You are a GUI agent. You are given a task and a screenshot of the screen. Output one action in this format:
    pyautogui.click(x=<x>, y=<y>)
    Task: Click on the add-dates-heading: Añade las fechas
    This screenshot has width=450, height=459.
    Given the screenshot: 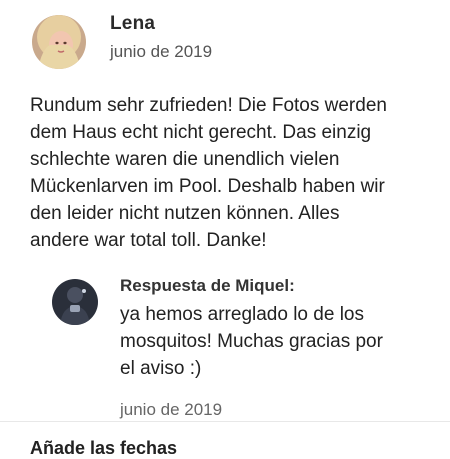 What is the action you would take?
    pyautogui.click(x=103, y=448)
    